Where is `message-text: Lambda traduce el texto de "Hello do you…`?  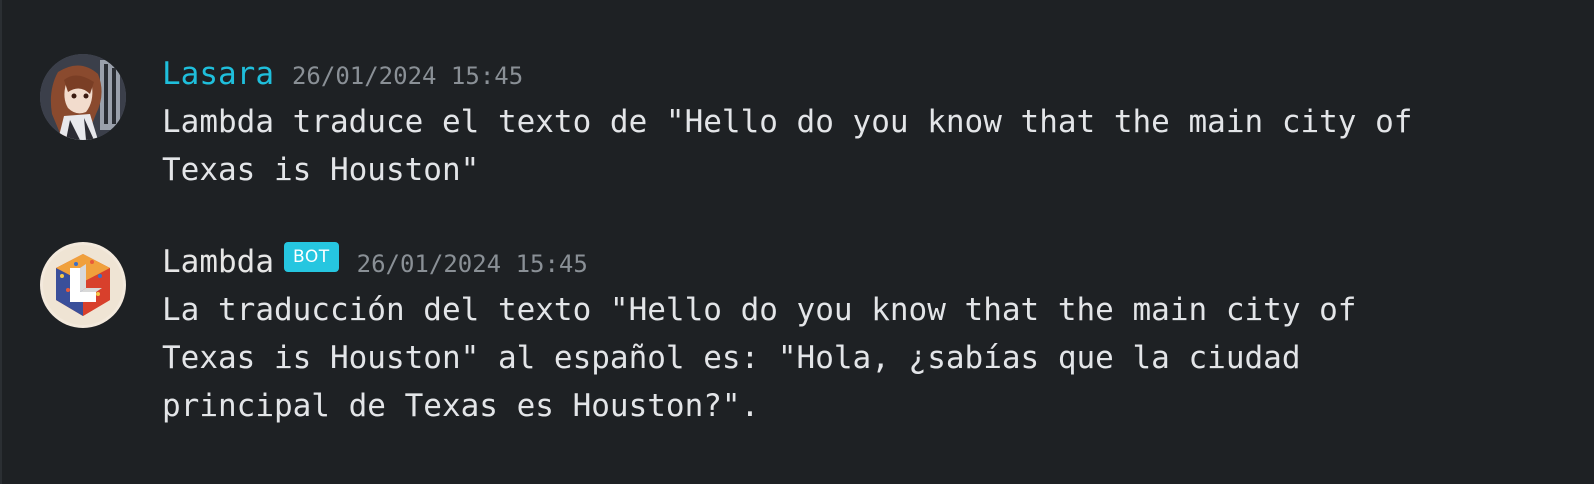 message-text: Lambda traduce el texto de "Hello do you… is located at coordinates (787, 146).